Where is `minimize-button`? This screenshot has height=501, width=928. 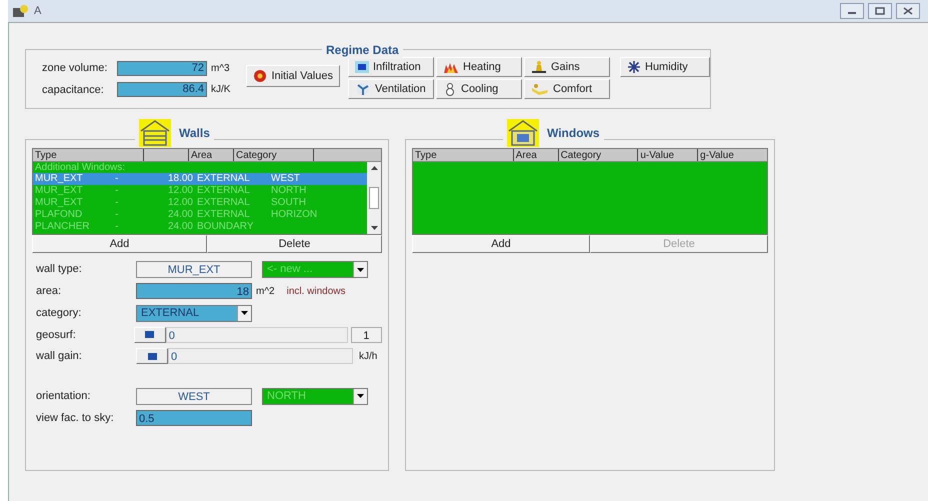
minimize-button is located at coordinates (852, 11).